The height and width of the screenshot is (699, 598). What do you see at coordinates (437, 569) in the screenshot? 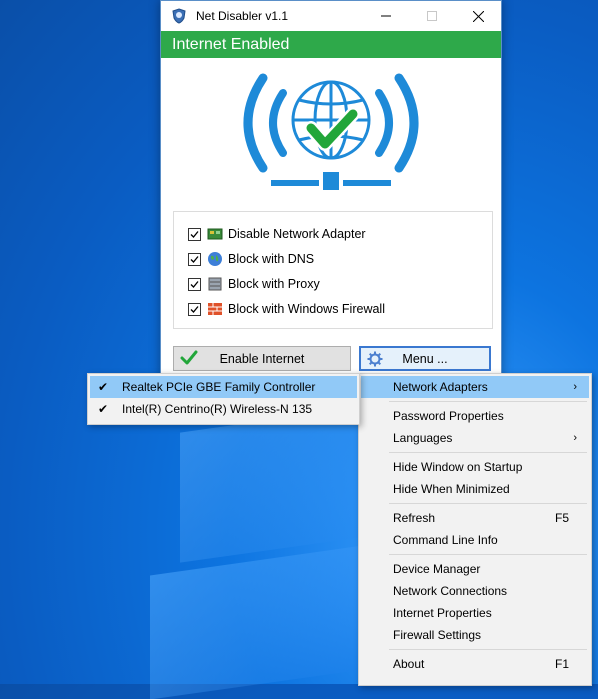
I see `menu-item-label: Device Manager` at bounding box center [437, 569].